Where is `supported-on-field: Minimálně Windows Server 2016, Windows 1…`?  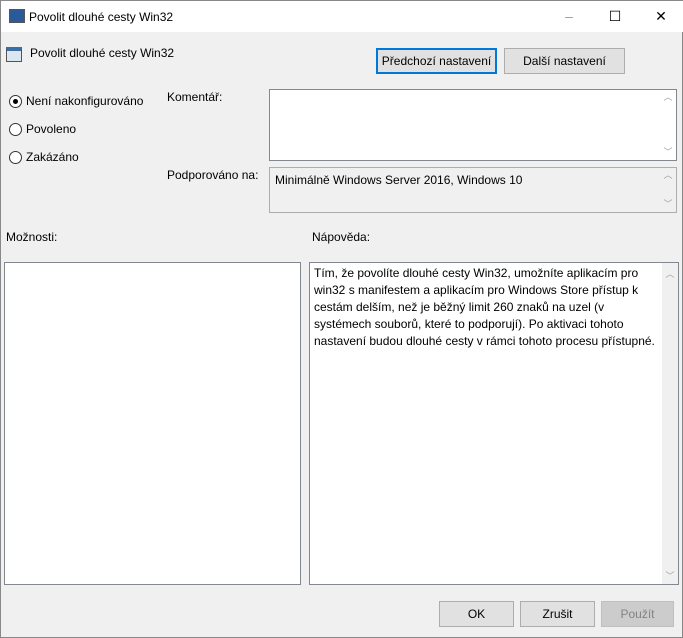 supported-on-field: Minimálně Windows Server 2016, Windows 1… is located at coordinates (473, 190).